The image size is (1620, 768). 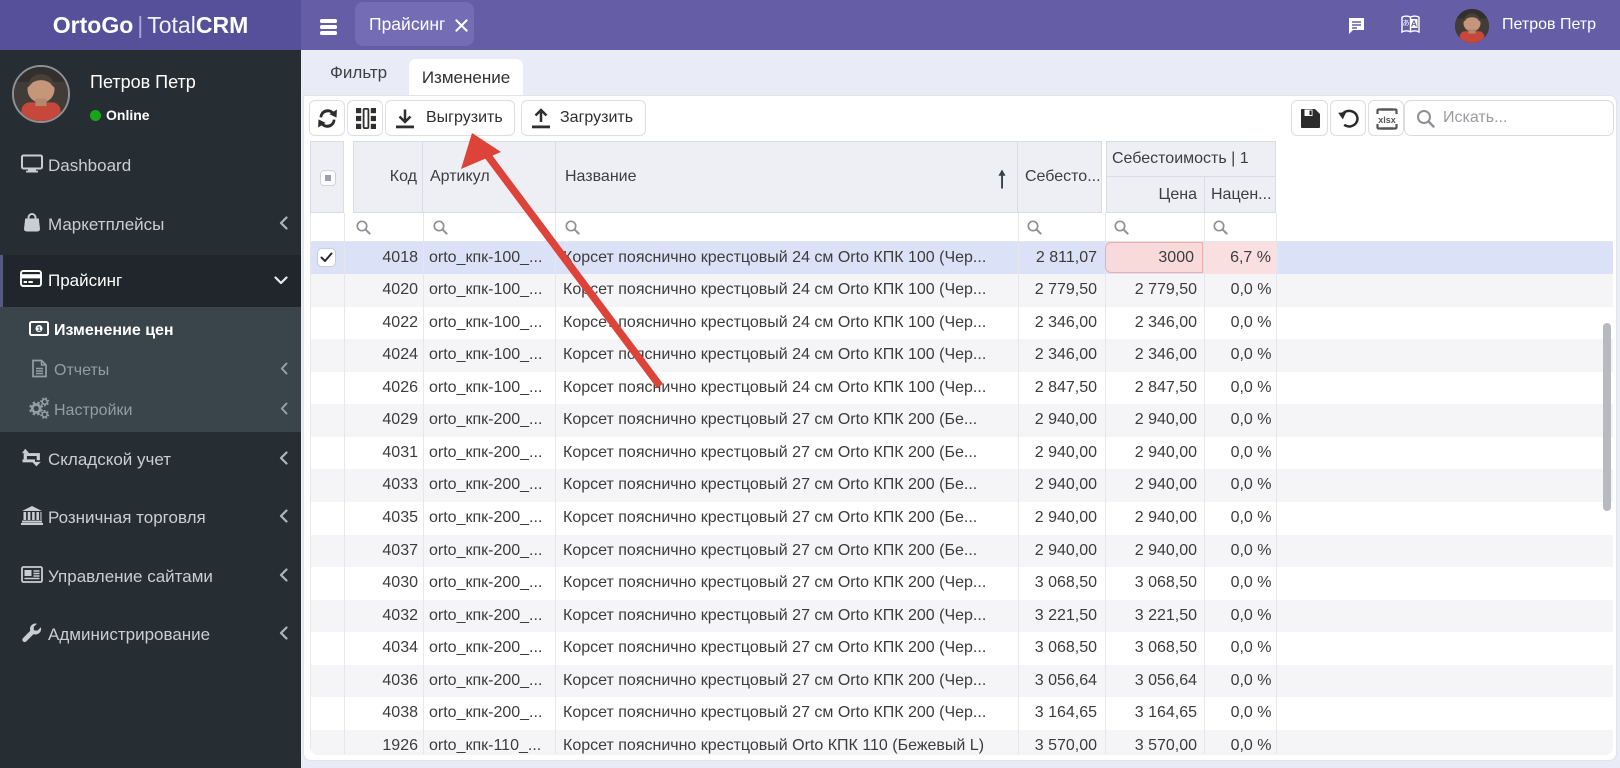 I want to click on svg-text: A, so click(x=1414, y=24).